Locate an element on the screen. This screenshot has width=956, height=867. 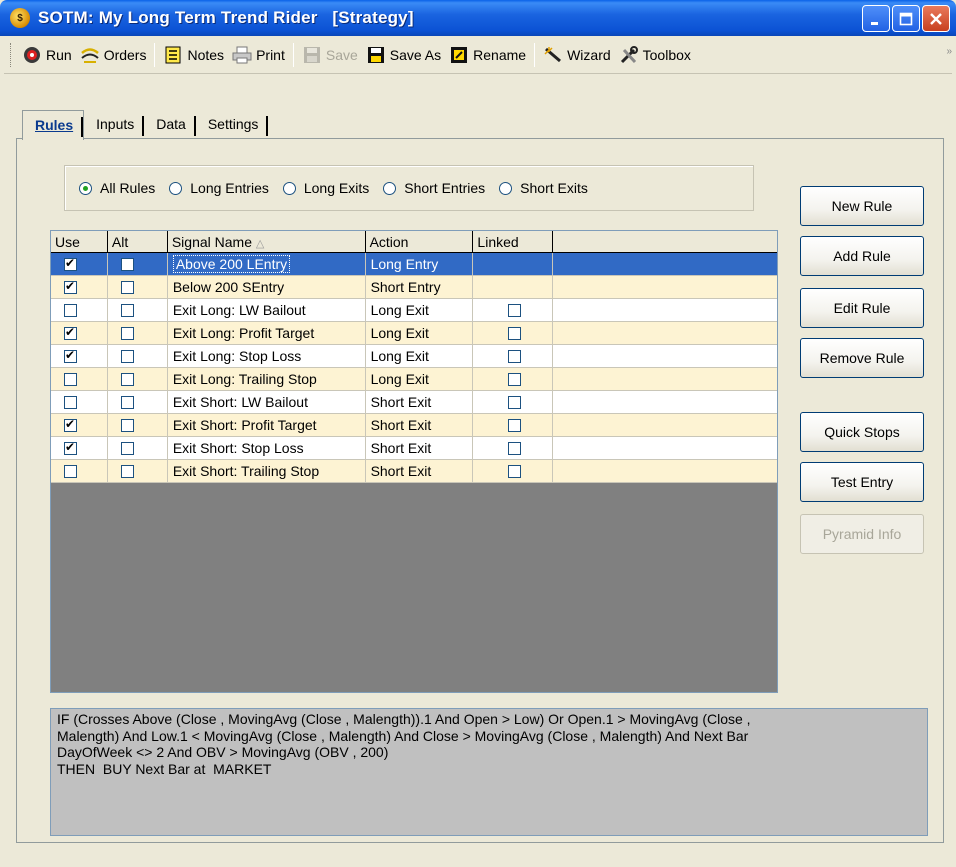
column-header-action: Action is located at coordinates (420, 242).